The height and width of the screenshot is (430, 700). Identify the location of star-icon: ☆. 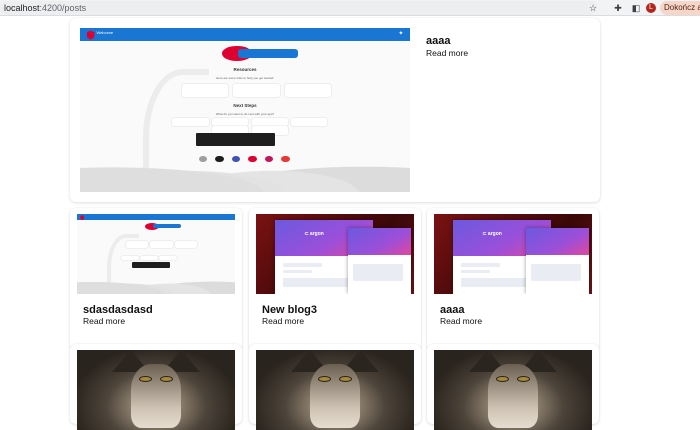
(593, 8).